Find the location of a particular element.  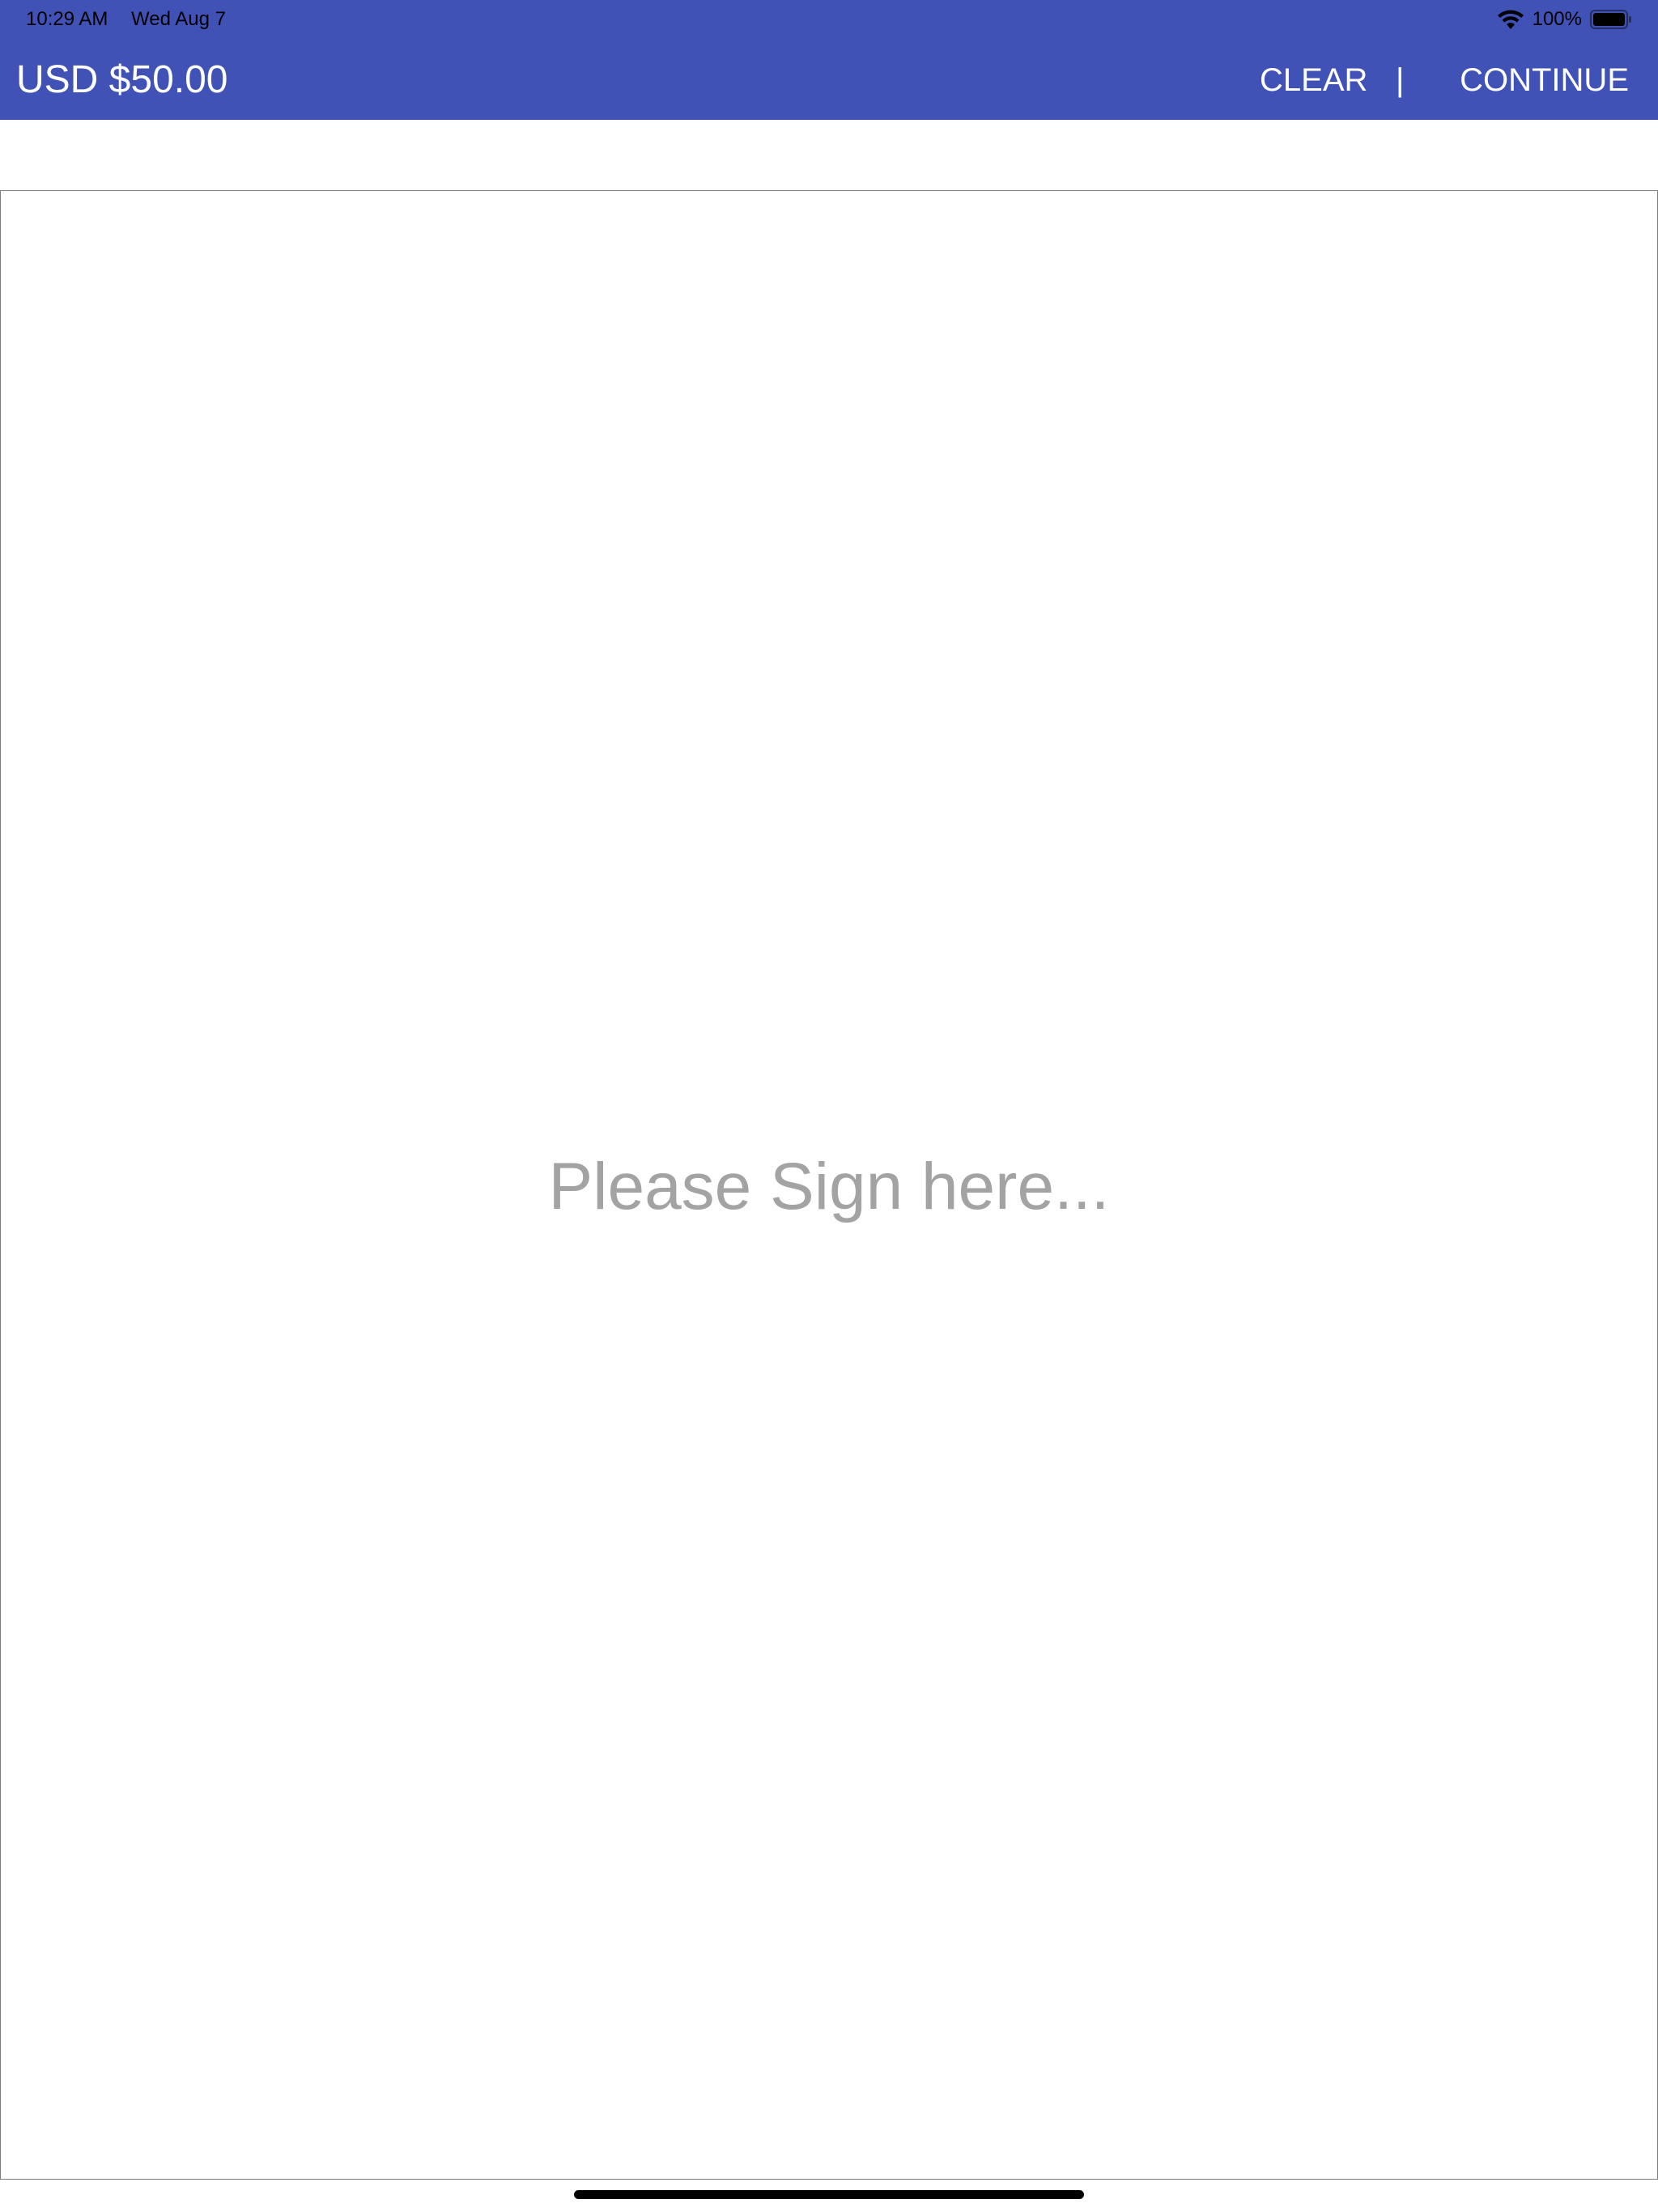

wifi-icon is located at coordinates (1510, 19).